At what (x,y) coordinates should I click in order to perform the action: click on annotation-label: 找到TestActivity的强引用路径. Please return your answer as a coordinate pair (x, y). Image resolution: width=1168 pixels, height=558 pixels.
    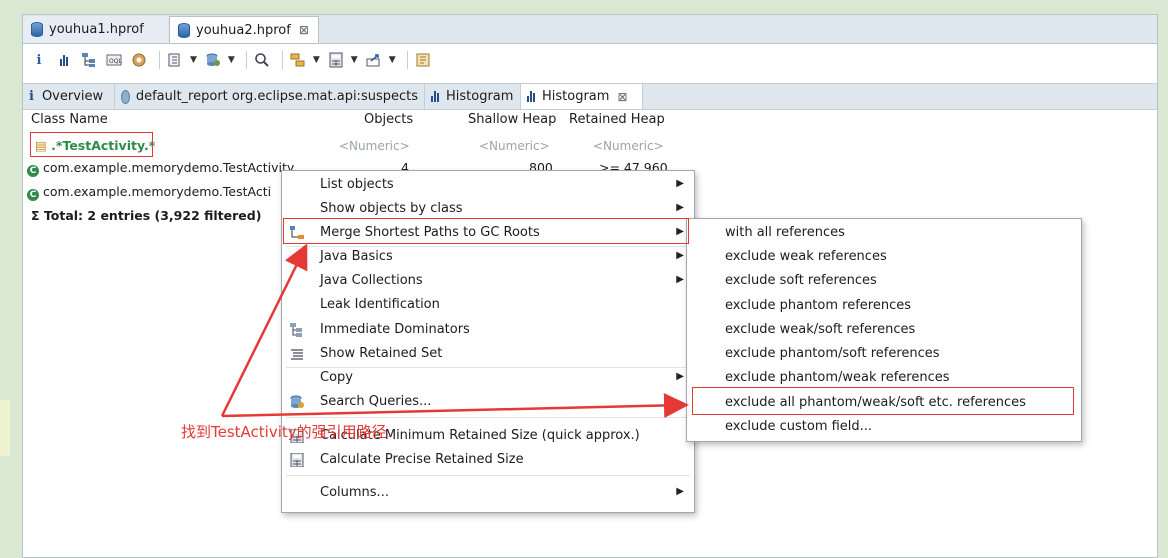
    Looking at the image, I should click on (284, 432).